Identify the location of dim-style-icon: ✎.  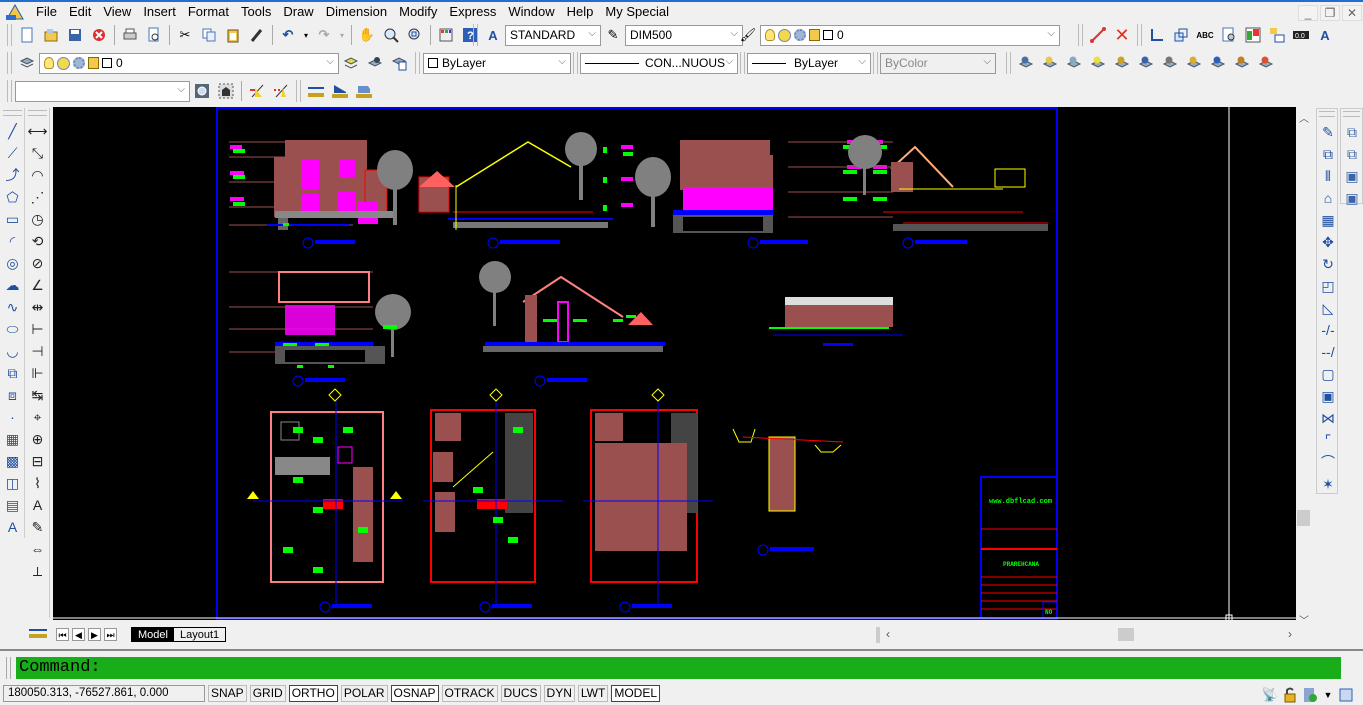
(613, 35).